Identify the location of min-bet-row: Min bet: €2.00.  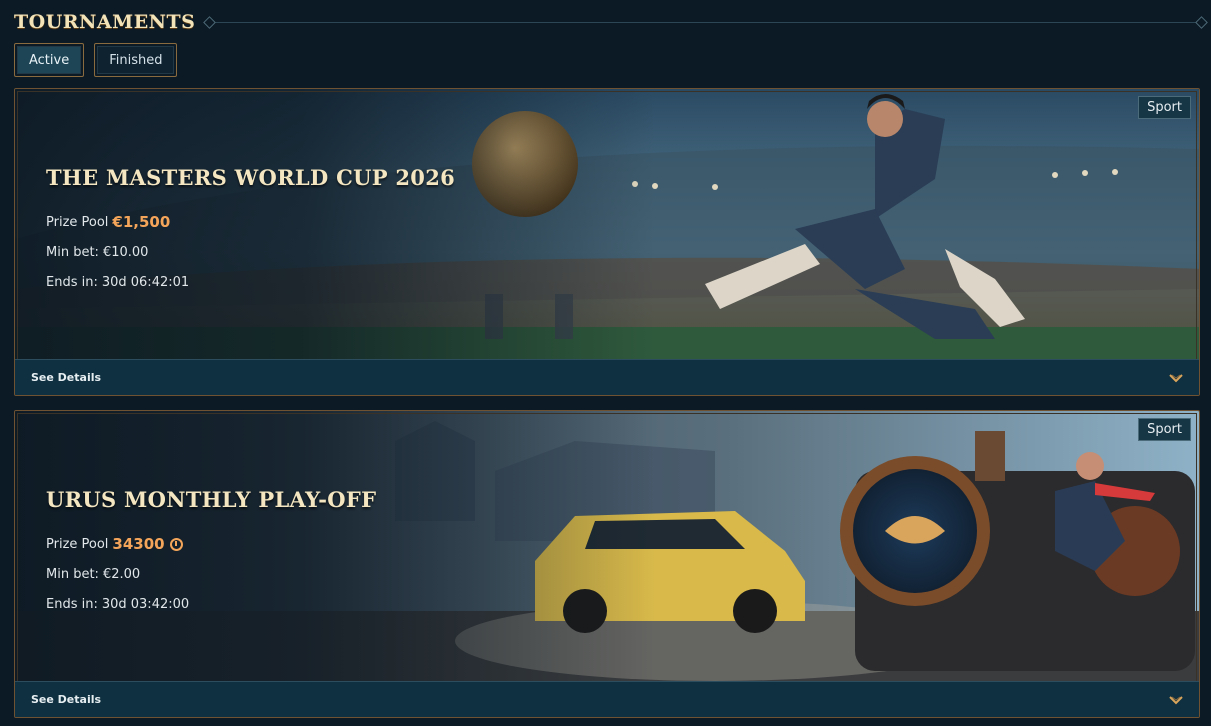
(117, 574).